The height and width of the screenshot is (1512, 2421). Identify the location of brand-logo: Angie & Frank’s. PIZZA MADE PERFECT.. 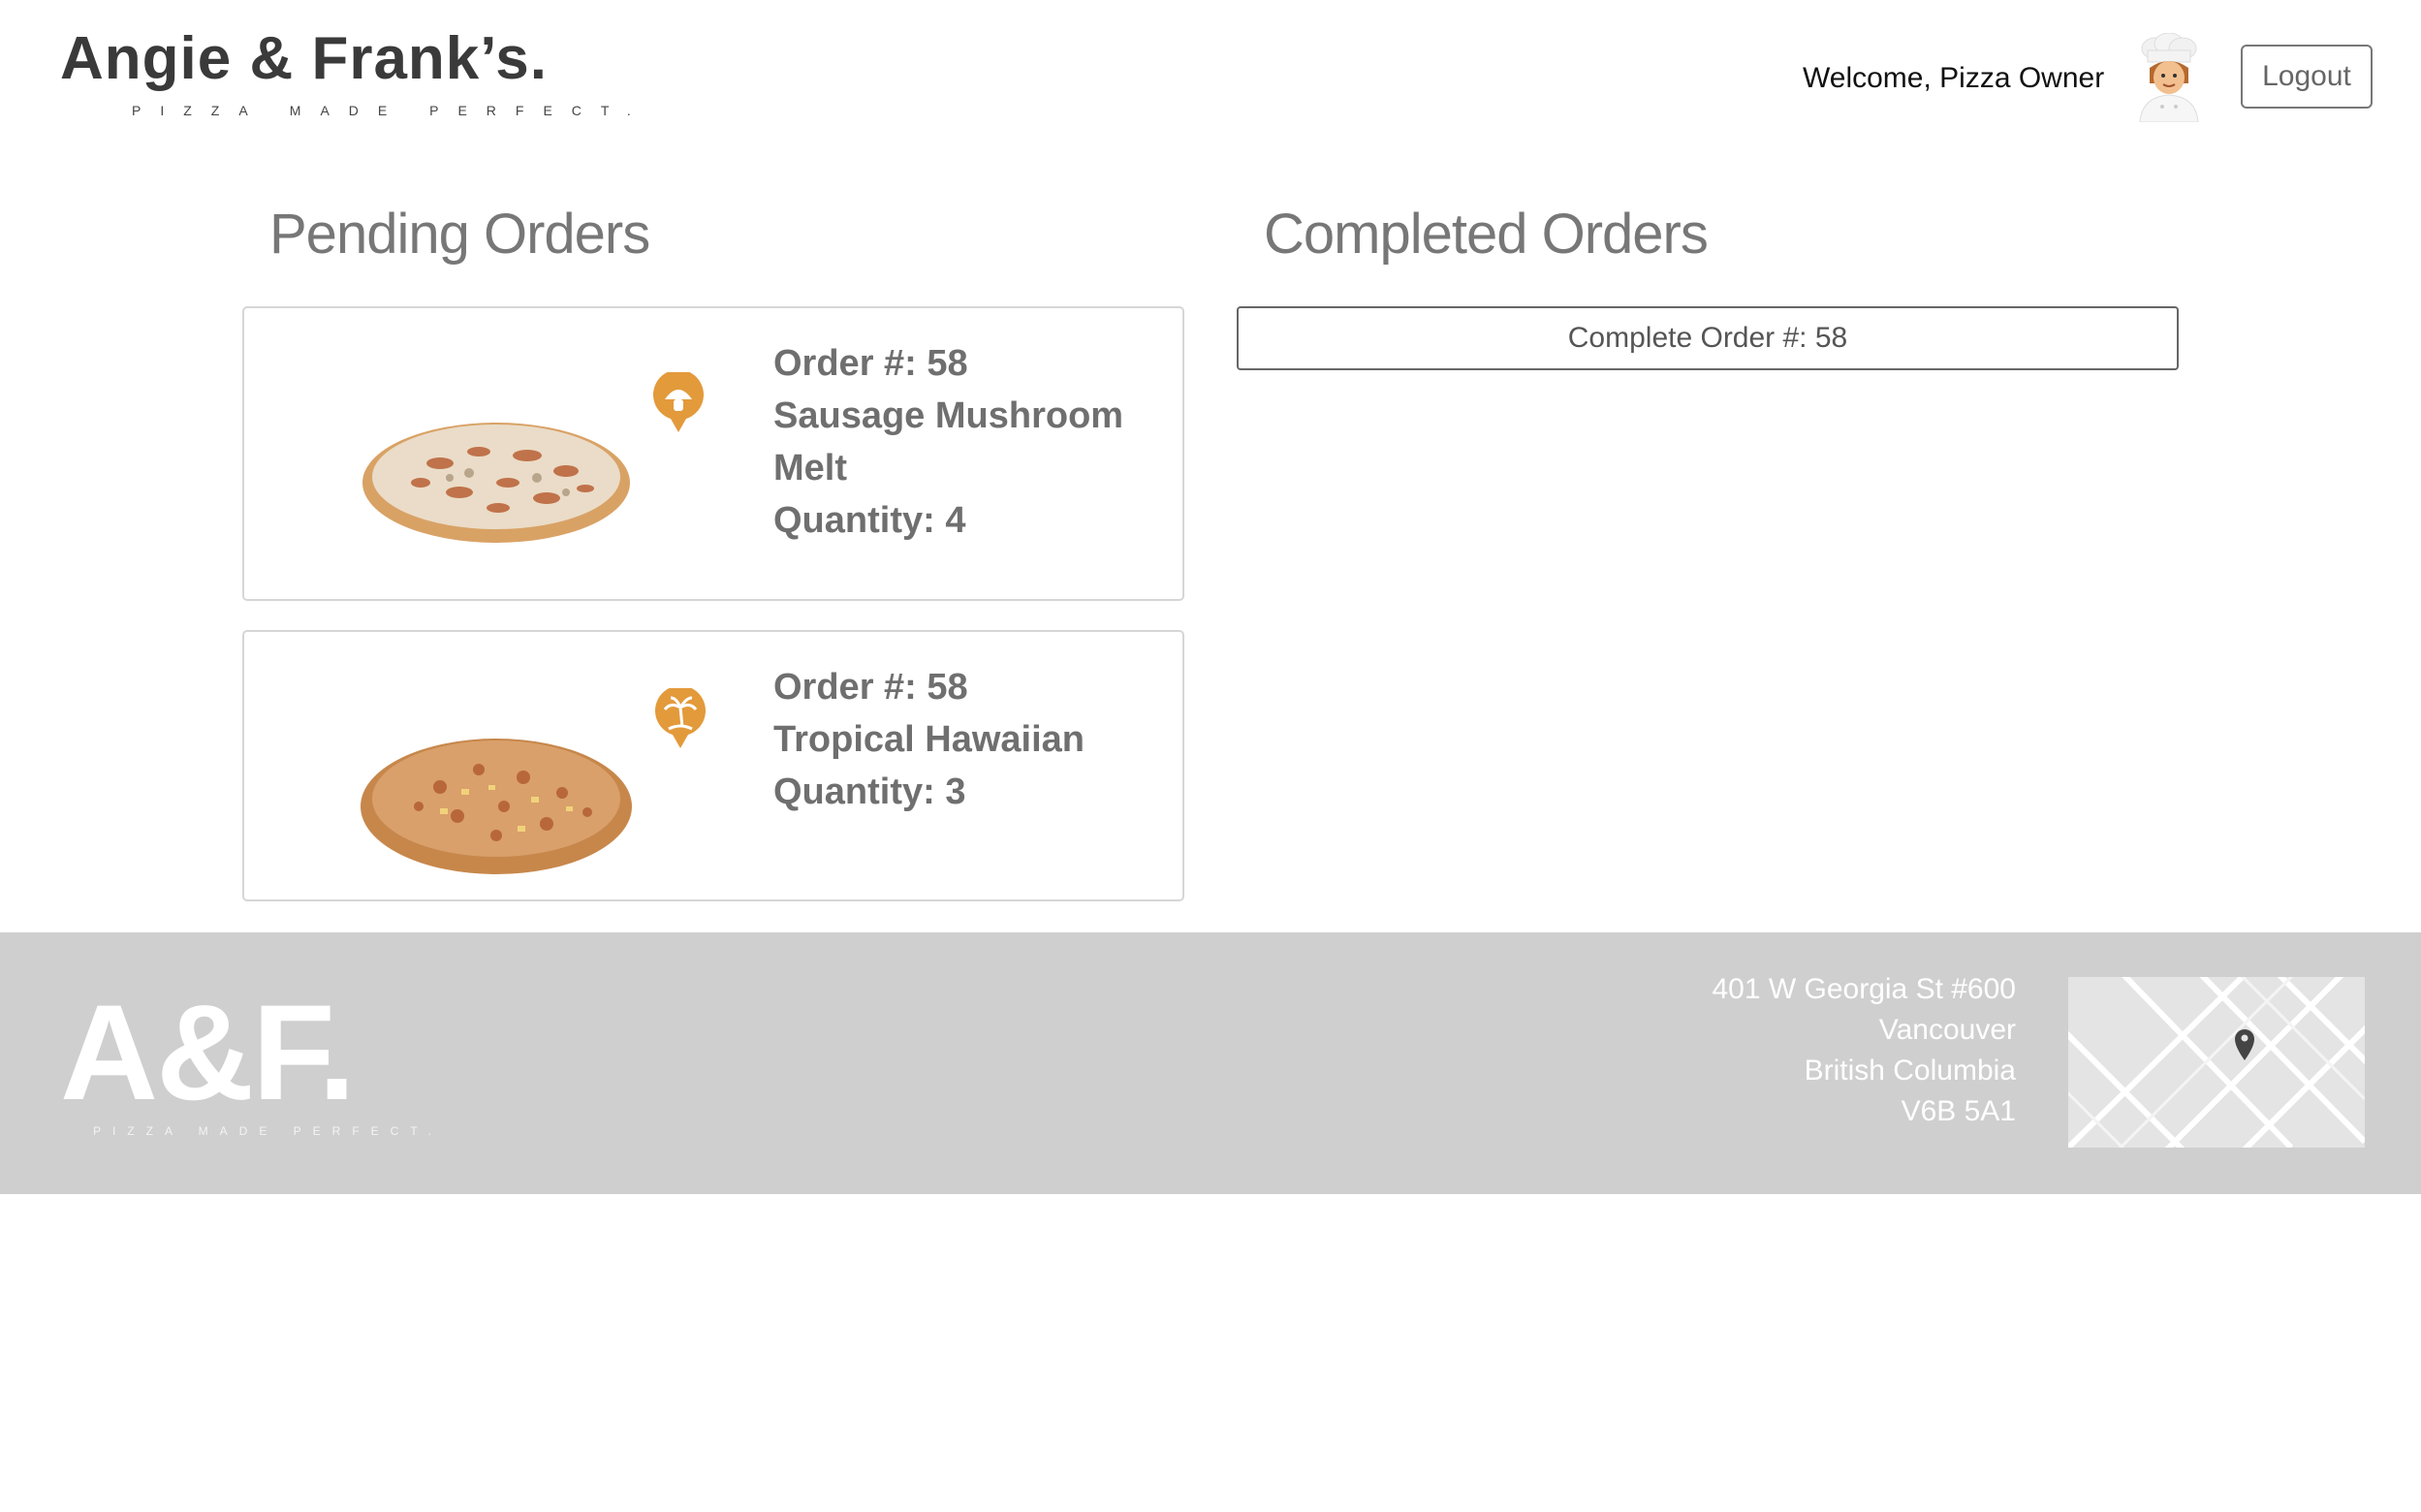
(355, 72).